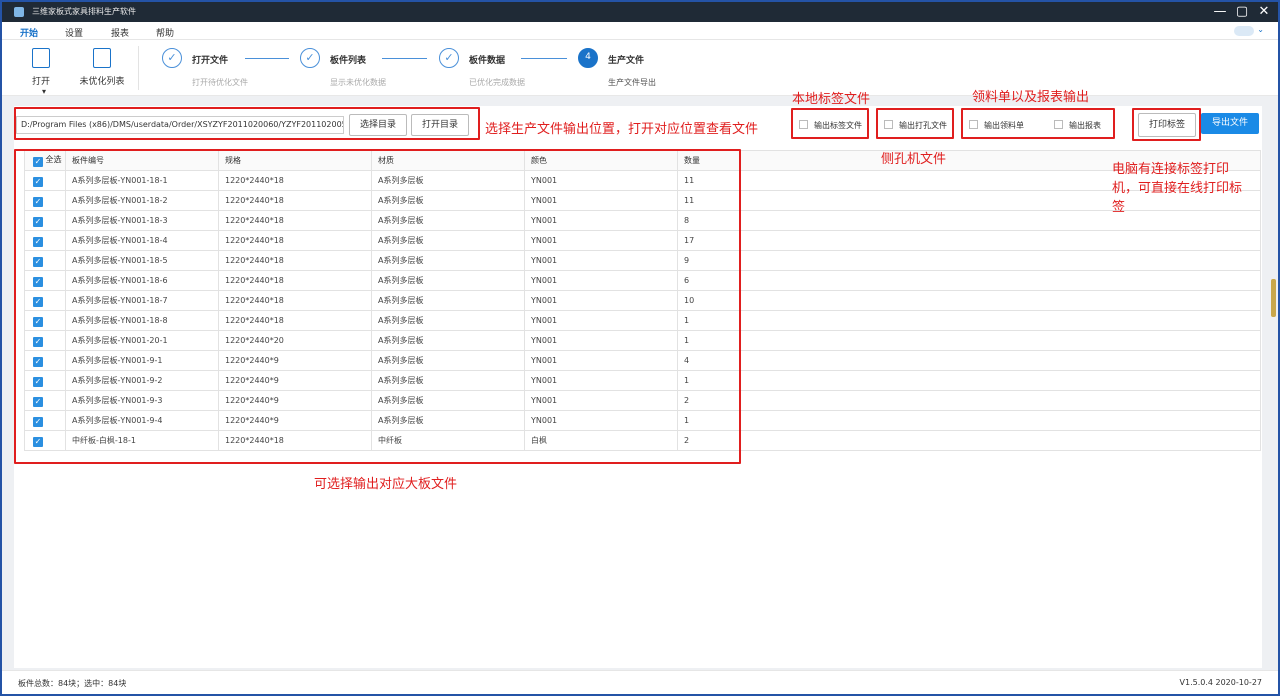 This screenshot has height=696, width=1280. What do you see at coordinates (640, 12) in the screenshot?
I see `title-bar: 三维家板式家具排料生产软件 — ▢ ✕` at bounding box center [640, 12].